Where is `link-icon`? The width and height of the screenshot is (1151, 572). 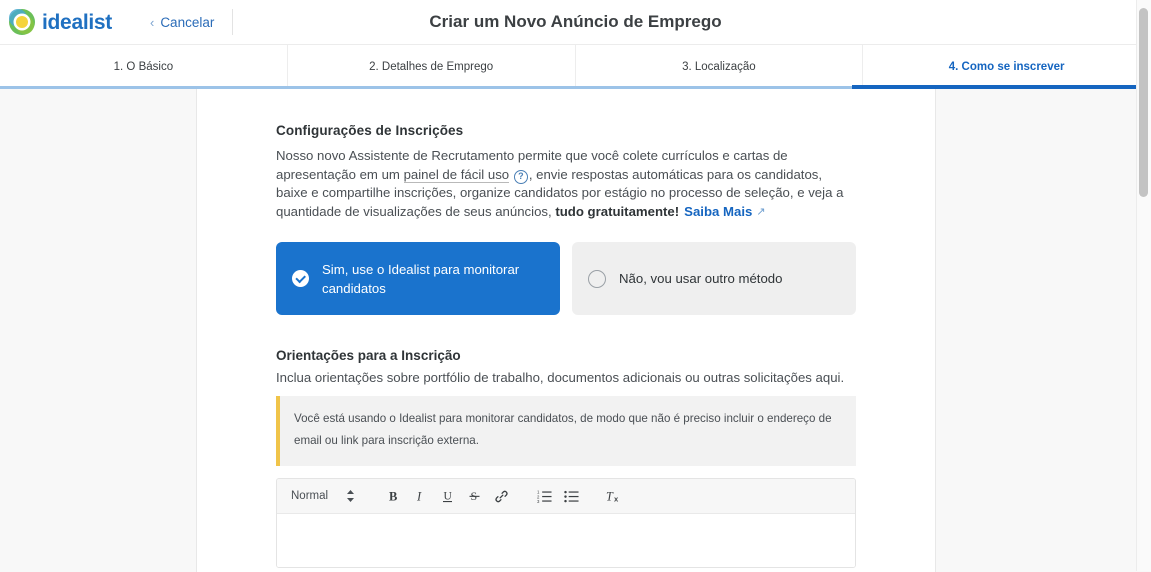 link-icon is located at coordinates (501, 496).